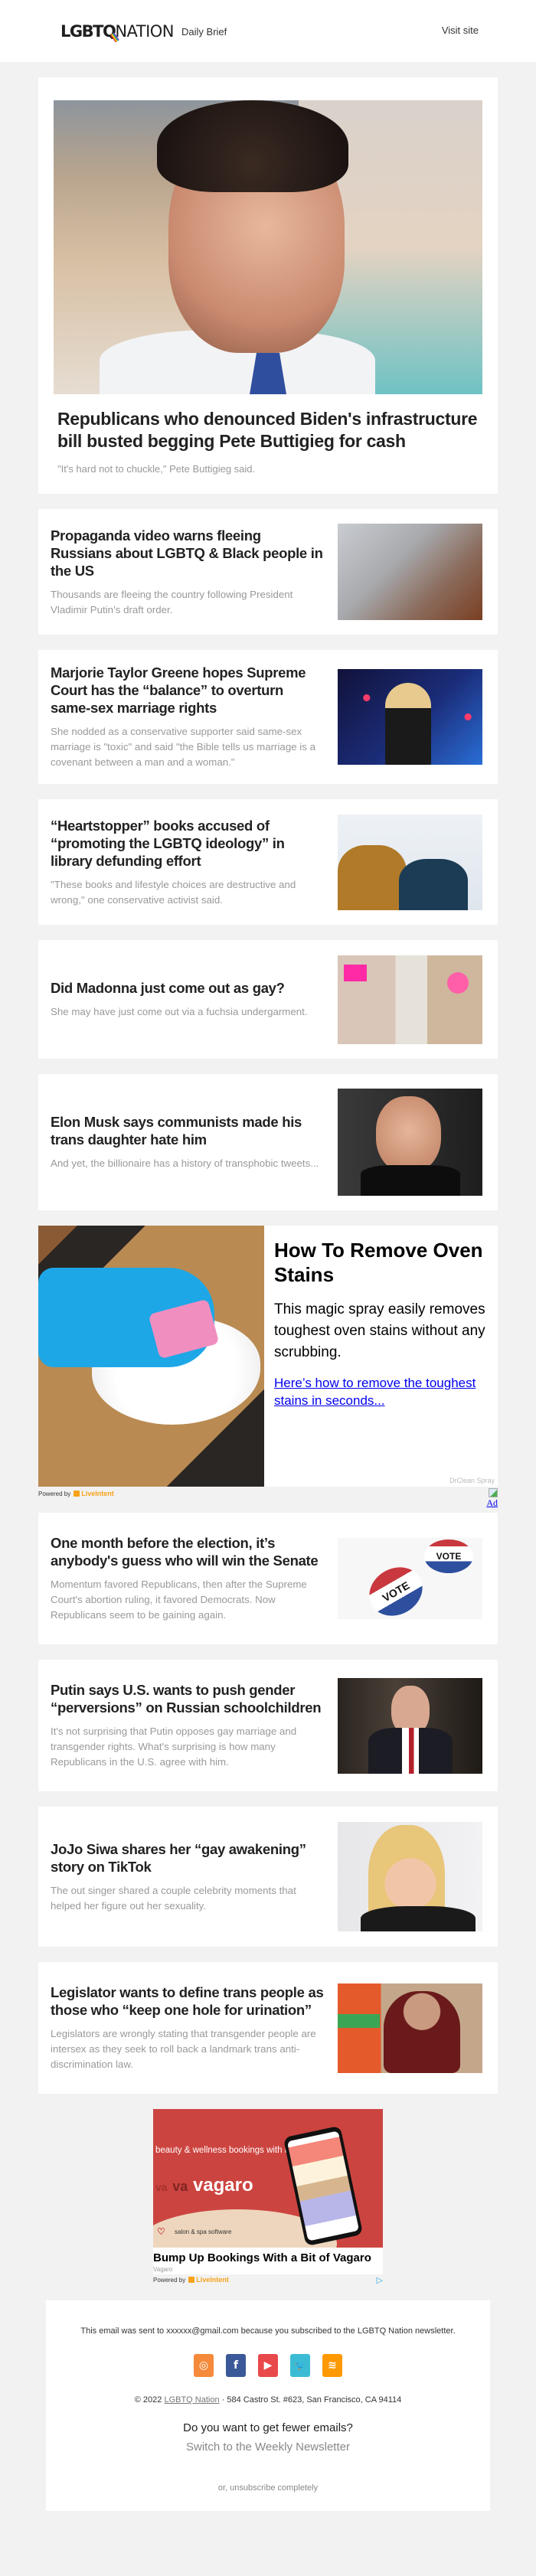 The width and height of the screenshot is (536, 2576). Describe the element at coordinates (380, 2280) in the screenshot. I see `ad-choices-icon: ▷` at that location.